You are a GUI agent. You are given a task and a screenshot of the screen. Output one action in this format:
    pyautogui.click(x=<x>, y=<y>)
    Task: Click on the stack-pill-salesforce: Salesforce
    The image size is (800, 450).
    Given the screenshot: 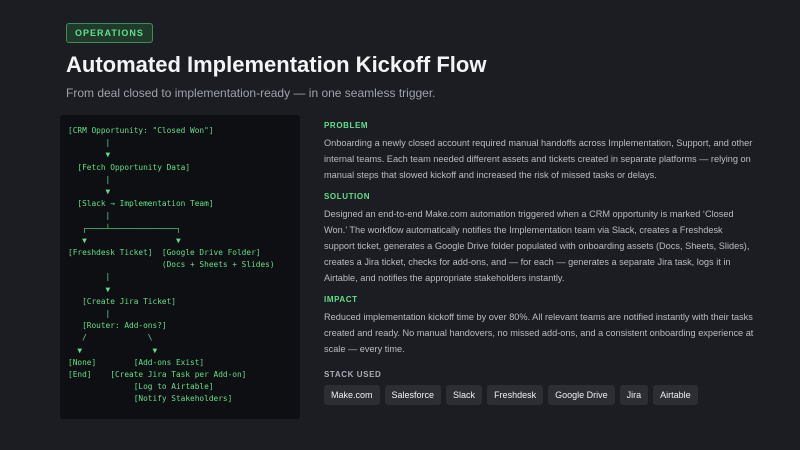 What is the action you would take?
    pyautogui.click(x=413, y=394)
    